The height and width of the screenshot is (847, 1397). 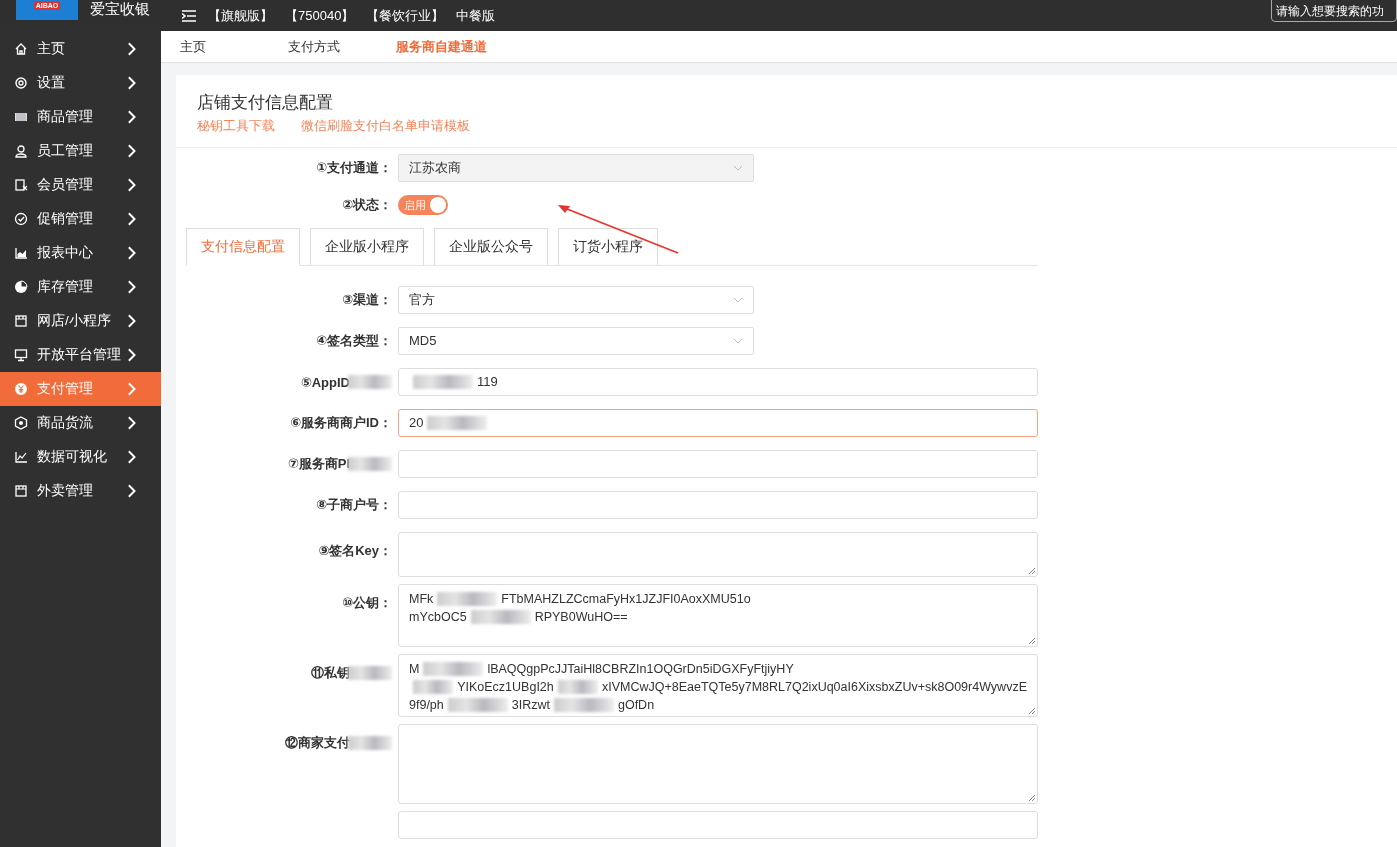 I want to click on field-label: ②状态：, so click(x=367, y=205).